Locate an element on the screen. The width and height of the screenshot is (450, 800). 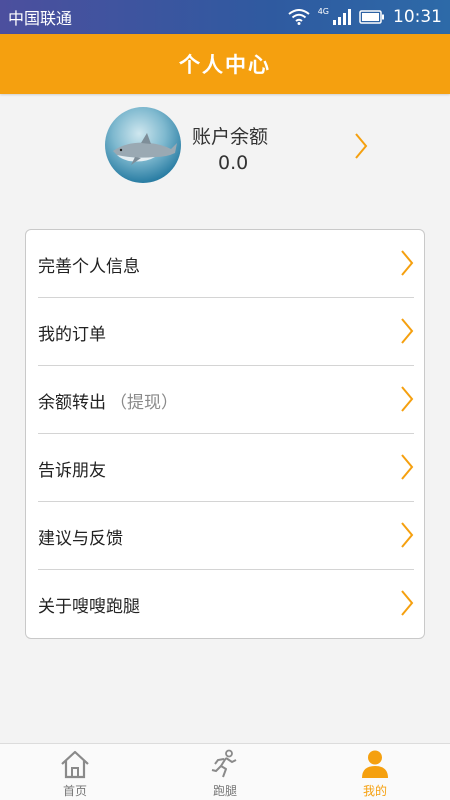
tab-label: 跑腿 is located at coordinates (224, 791).